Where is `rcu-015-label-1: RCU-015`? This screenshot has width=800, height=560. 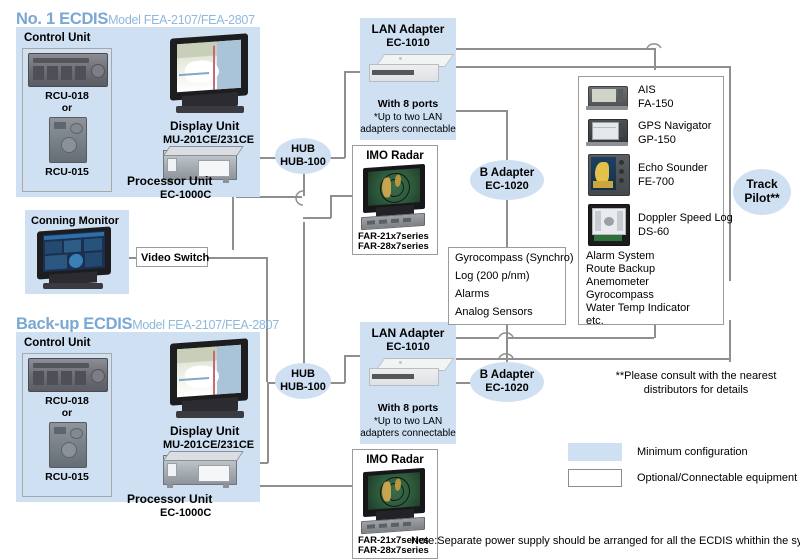
rcu-015-label-1: RCU-015 is located at coordinates (67, 172).